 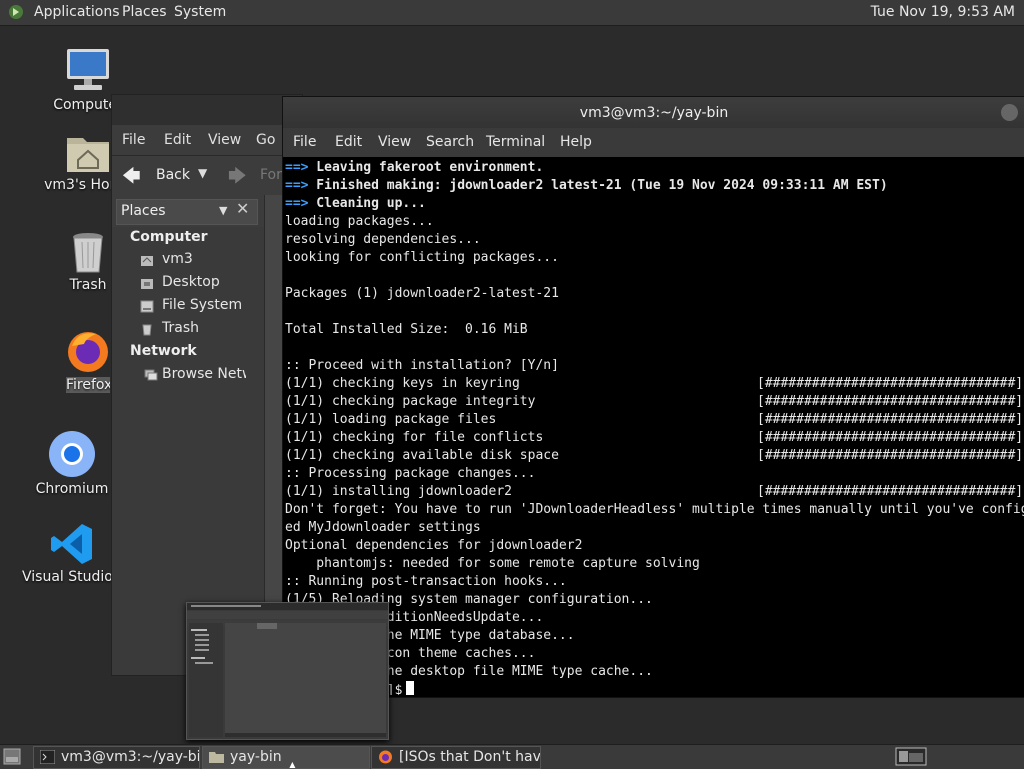 What do you see at coordinates (304, 142) in the screenshot?
I see `terminal-menu-file: File` at bounding box center [304, 142].